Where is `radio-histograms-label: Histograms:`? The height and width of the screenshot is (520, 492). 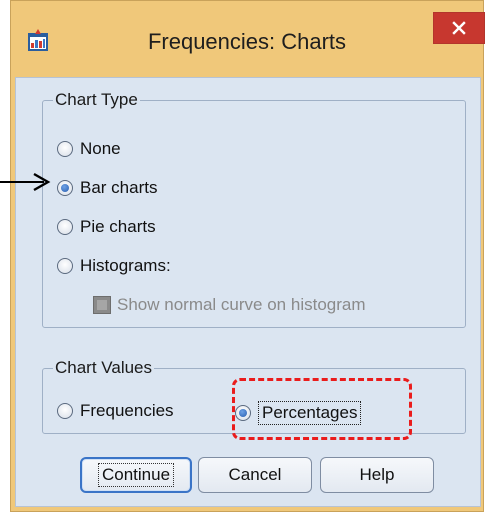
radio-histograms-label: Histograms: is located at coordinates (125, 265).